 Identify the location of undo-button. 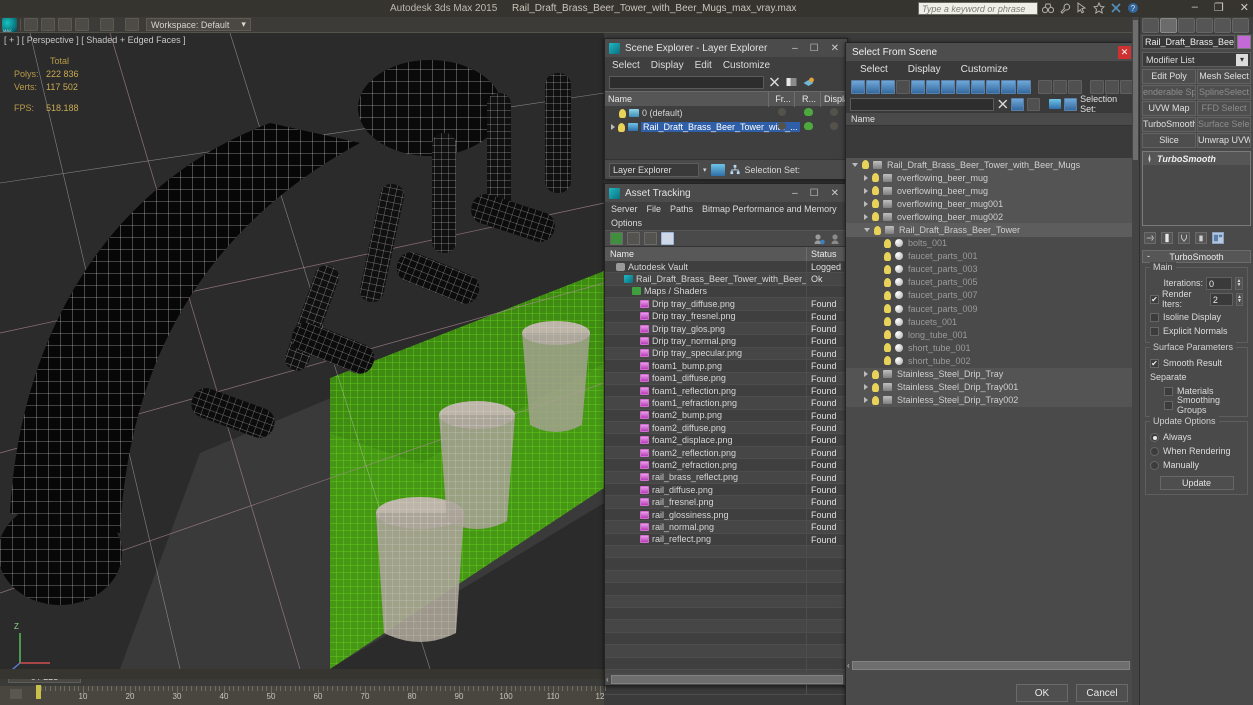
(82, 24).